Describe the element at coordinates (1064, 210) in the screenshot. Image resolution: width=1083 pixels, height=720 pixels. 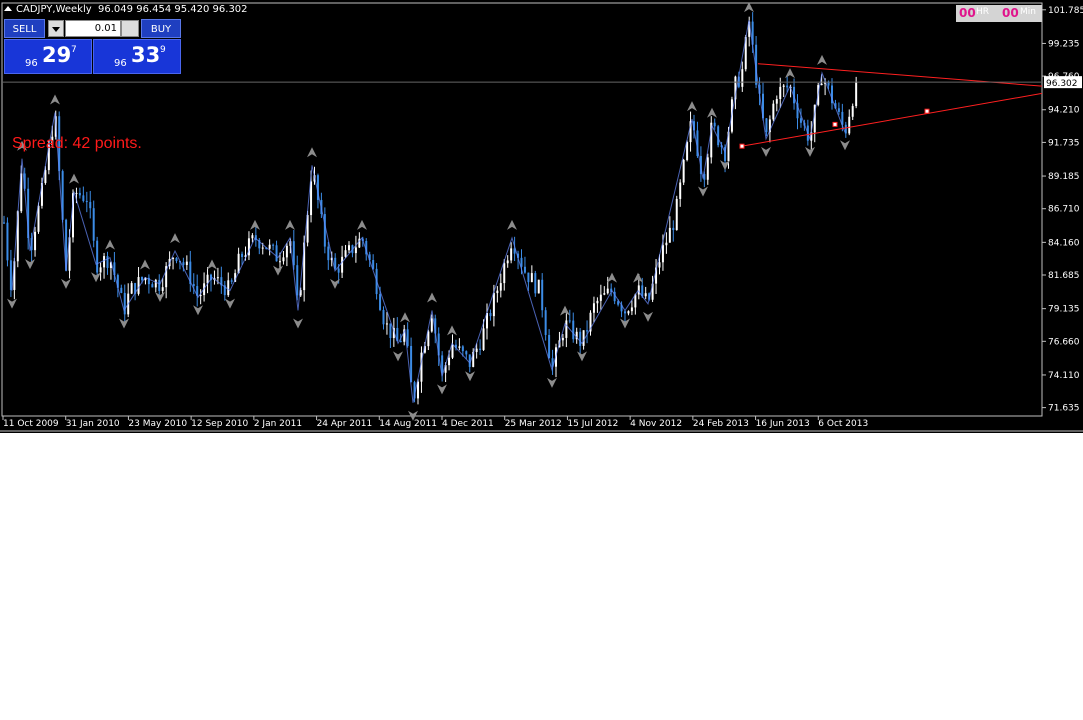
I see `y-tick-label: 86.710` at that location.